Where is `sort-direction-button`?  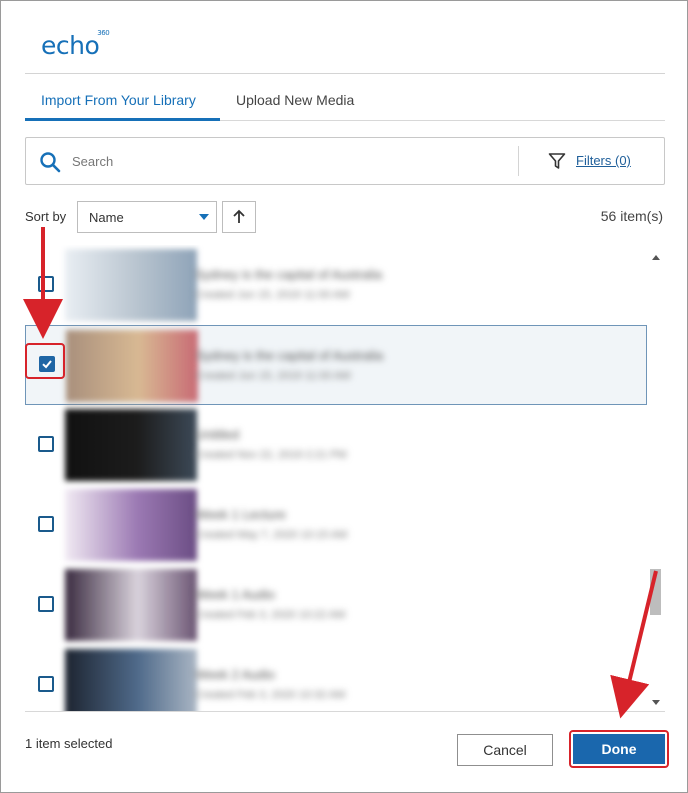 sort-direction-button is located at coordinates (239, 217).